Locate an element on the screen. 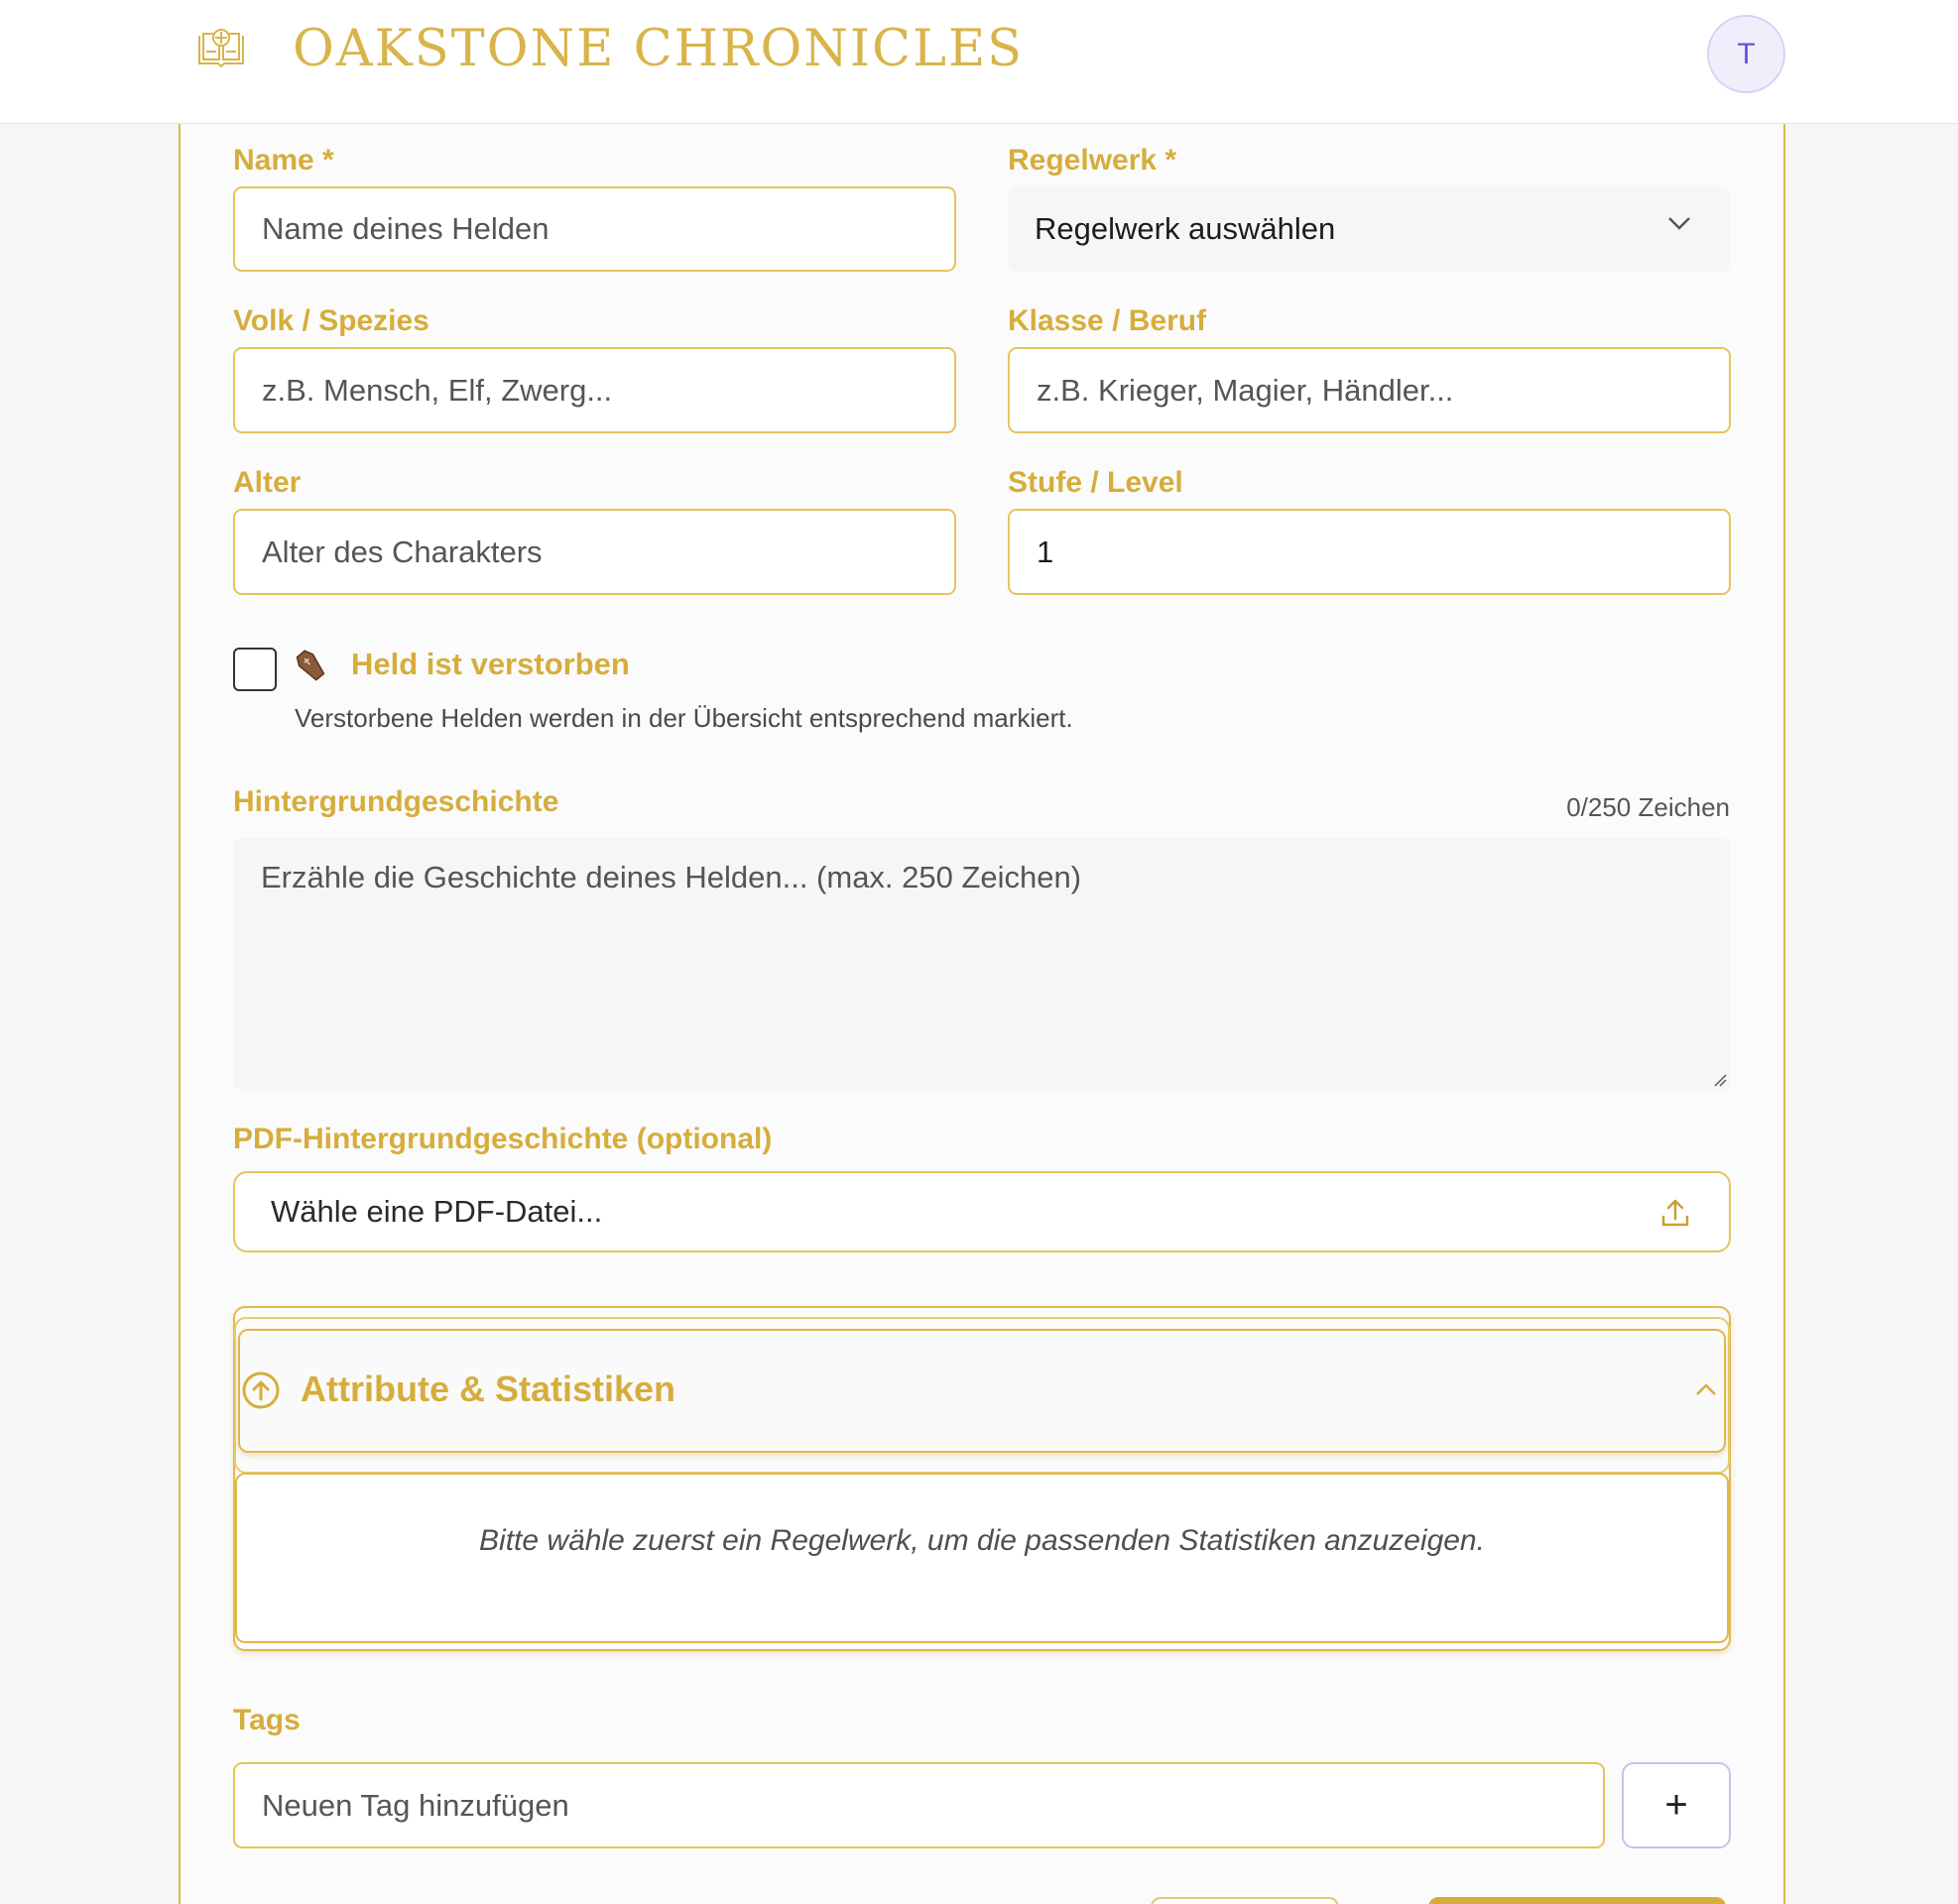 The width and height of the screenshot is (1958, 1904). name-input: Name deines Helden is located at coordinates (594, 229).